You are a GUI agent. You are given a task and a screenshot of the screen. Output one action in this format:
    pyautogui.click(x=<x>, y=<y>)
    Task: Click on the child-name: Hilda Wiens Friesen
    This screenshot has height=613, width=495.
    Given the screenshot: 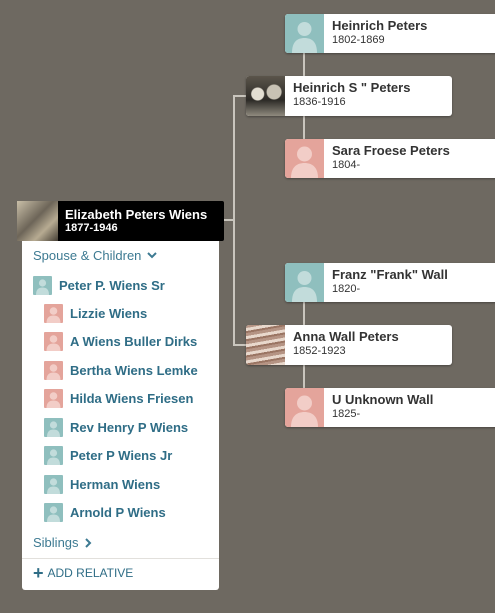 What is the action you would take?
    pyautogui.click(x=132, y=398)
    